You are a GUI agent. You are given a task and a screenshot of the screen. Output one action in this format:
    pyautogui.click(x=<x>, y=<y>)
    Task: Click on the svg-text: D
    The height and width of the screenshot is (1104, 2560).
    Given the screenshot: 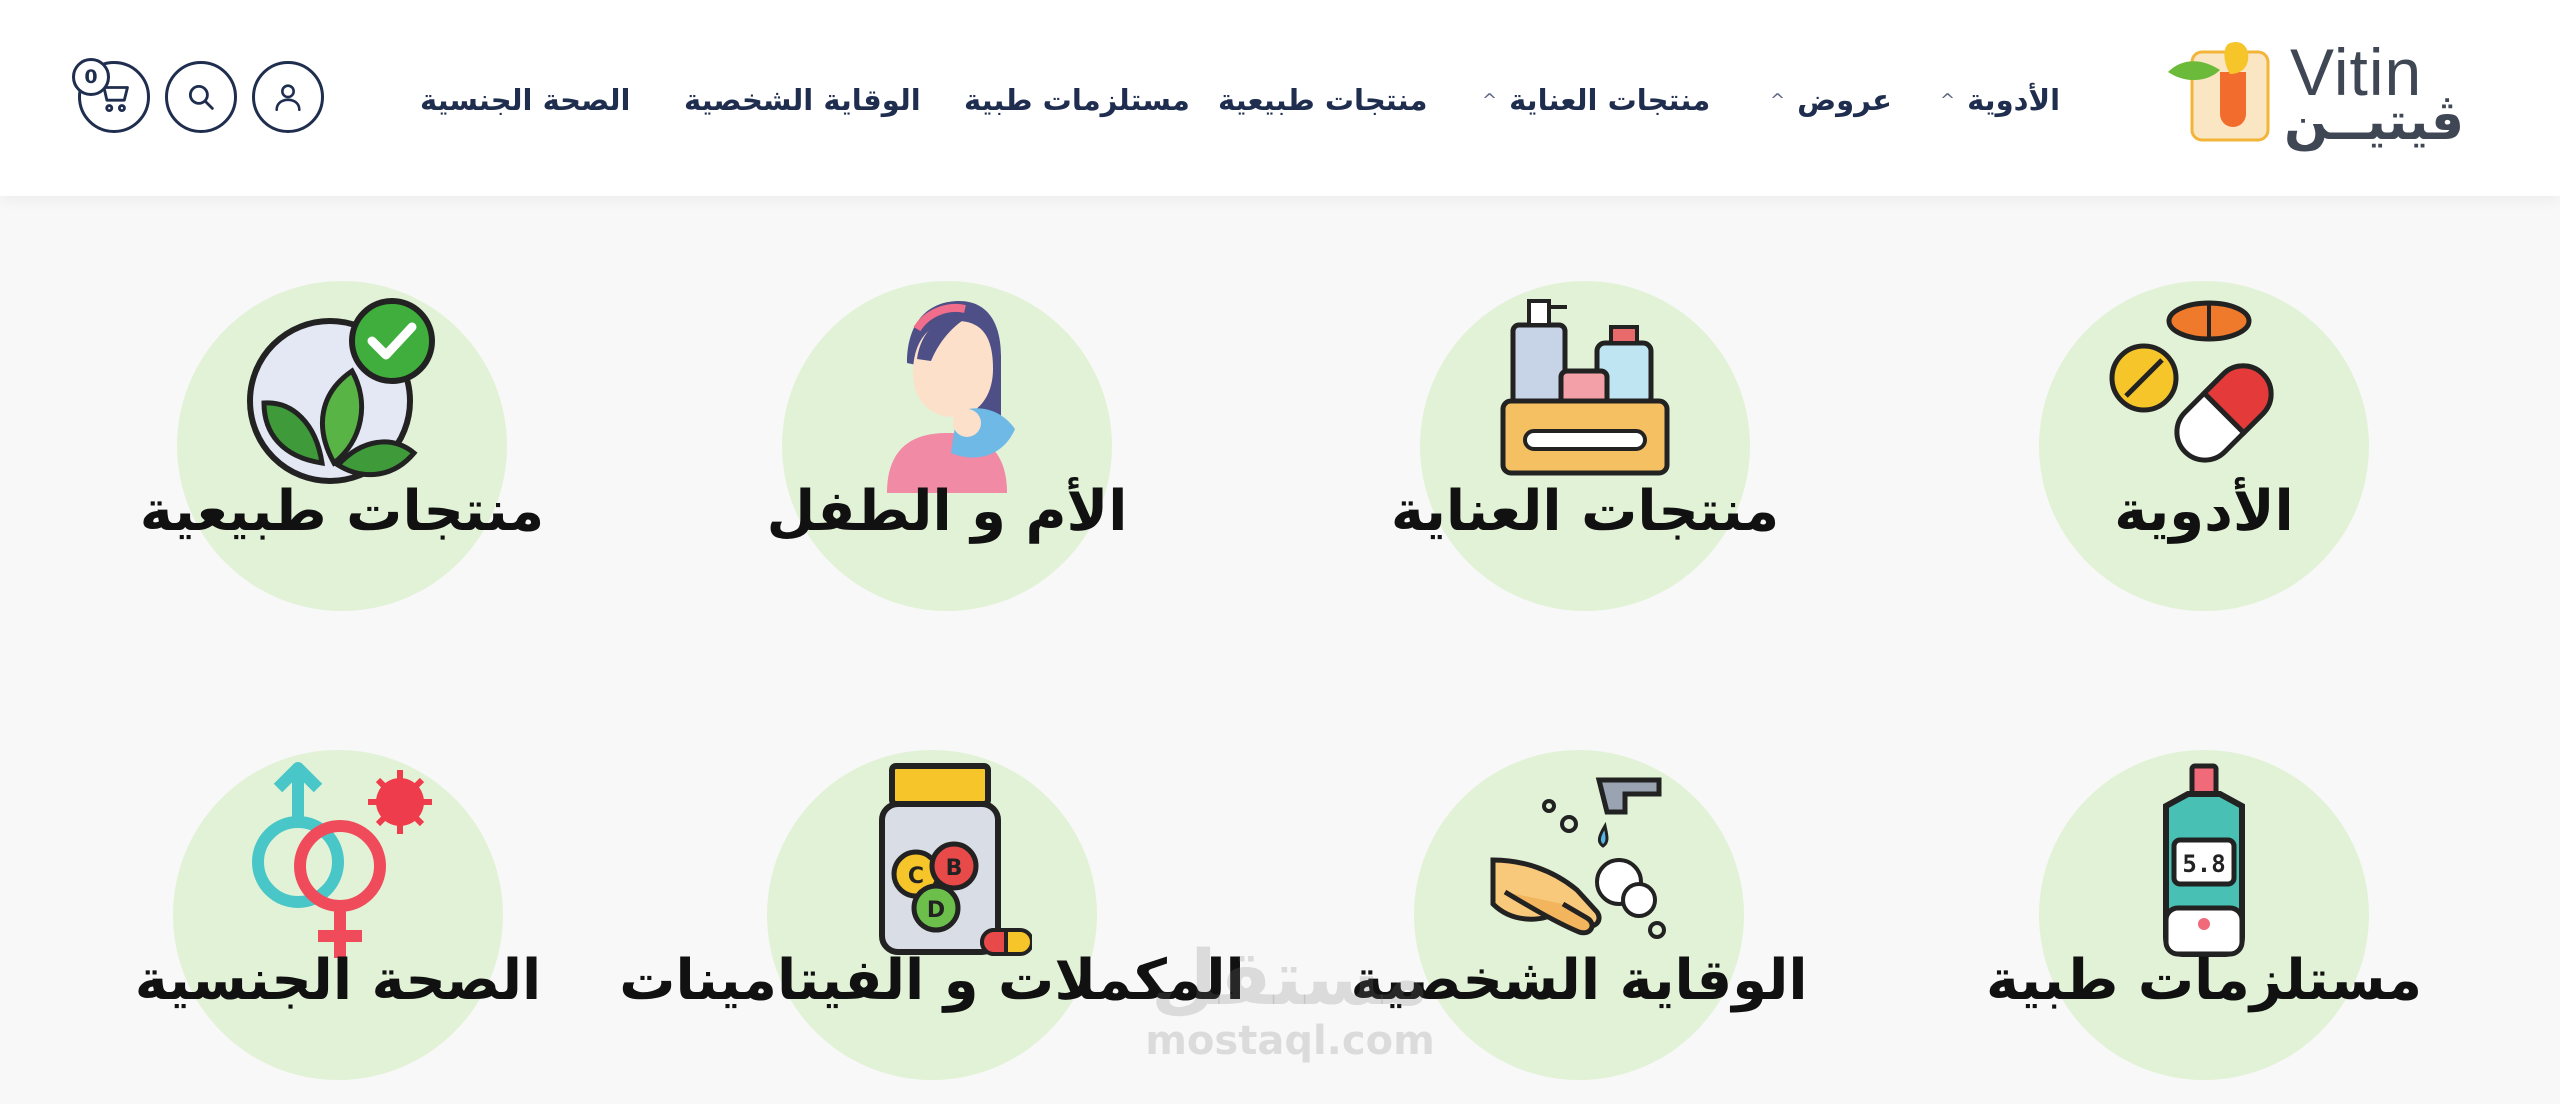 What is the action you would take?
    pyautogui.click(x=936, y=910)
    